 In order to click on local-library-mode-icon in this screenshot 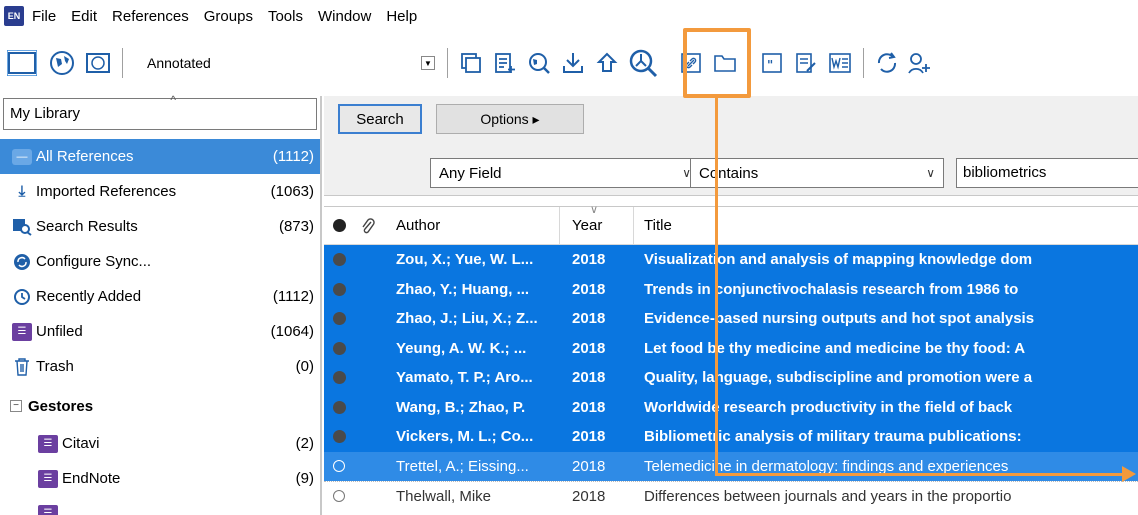, I will do `click(22, 63)`.